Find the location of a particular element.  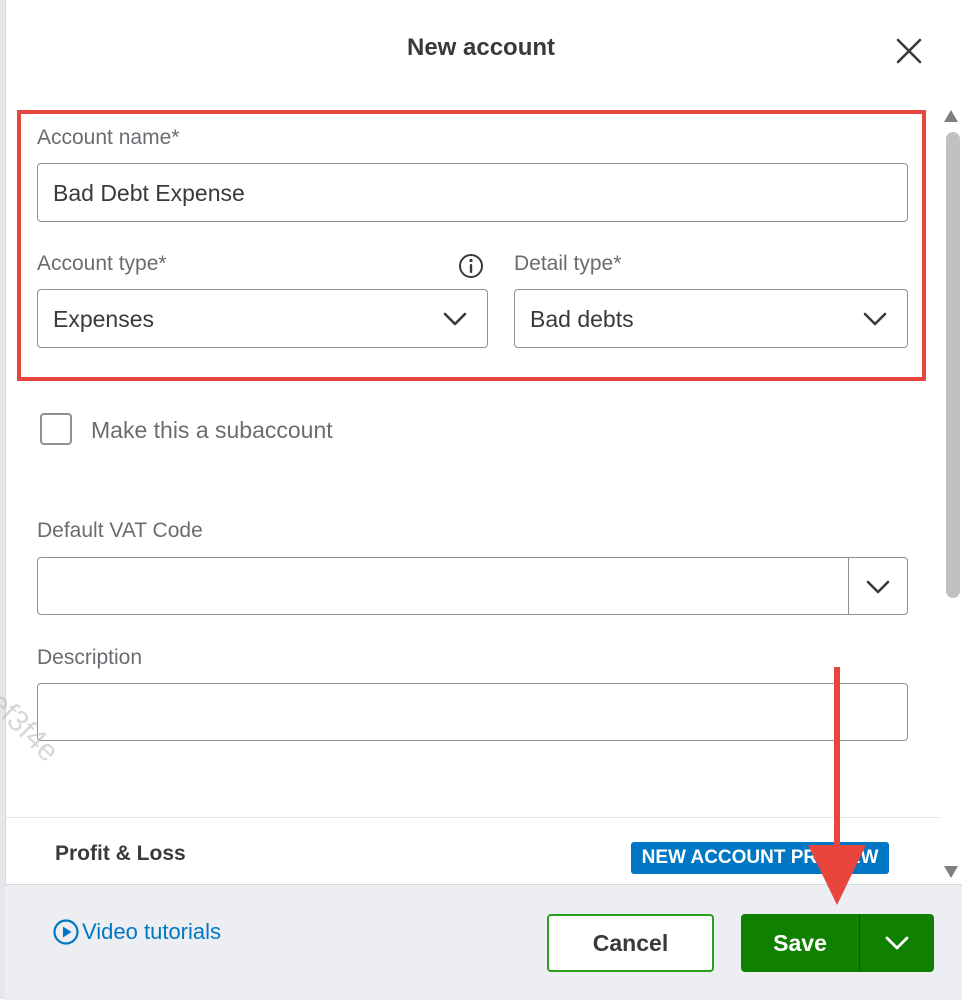

scroll-up-arrow-icon is located at coordinates (951, 116).